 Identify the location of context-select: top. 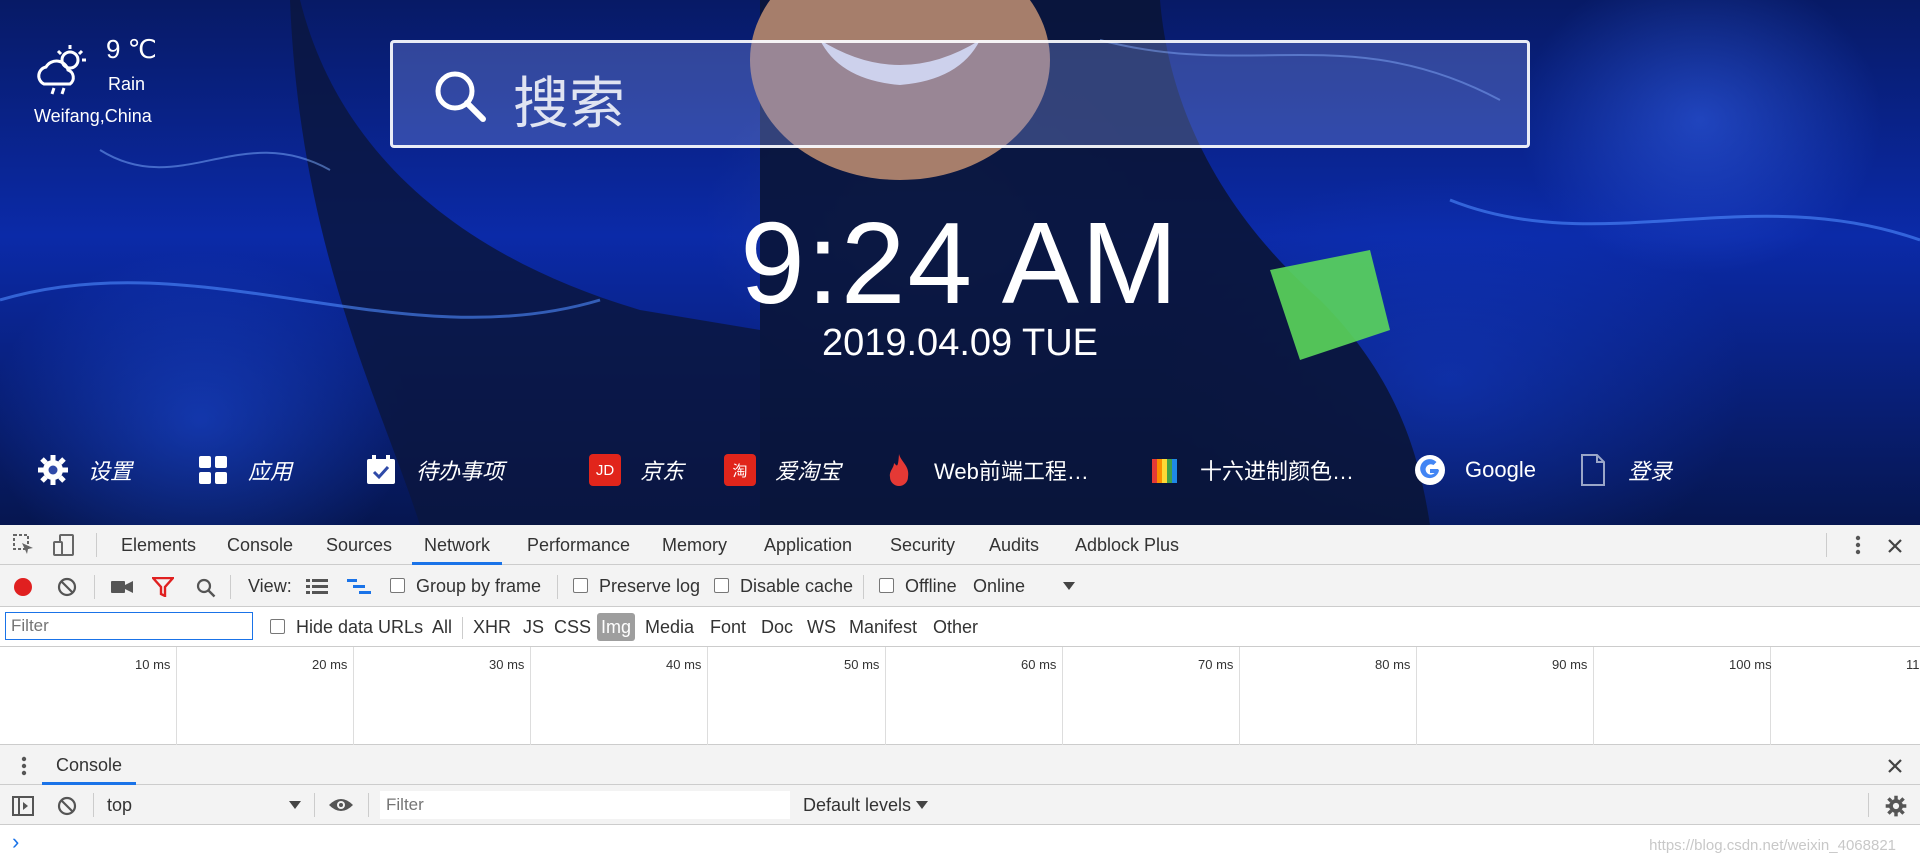
(119, 805).